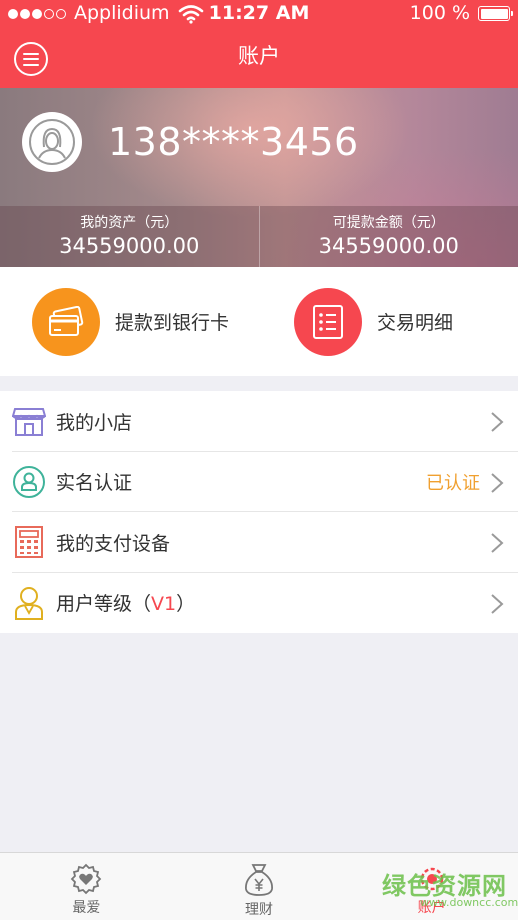 The image size is (518, 920). Describe the element at coordinates (29, 542) in the screenshot. I see `pos-device-icon` at that location.